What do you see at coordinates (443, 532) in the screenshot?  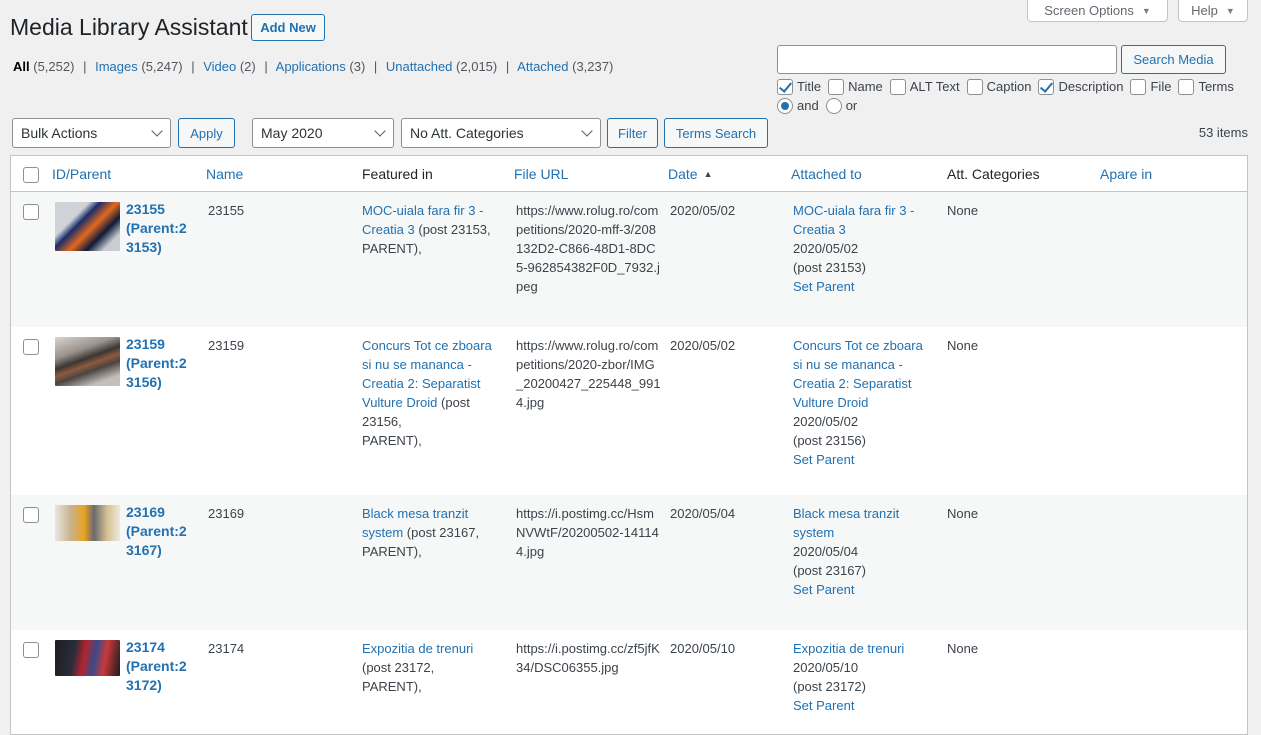 I see `featured-in-meta: (post 23167,` at bounding box center [443, 532].